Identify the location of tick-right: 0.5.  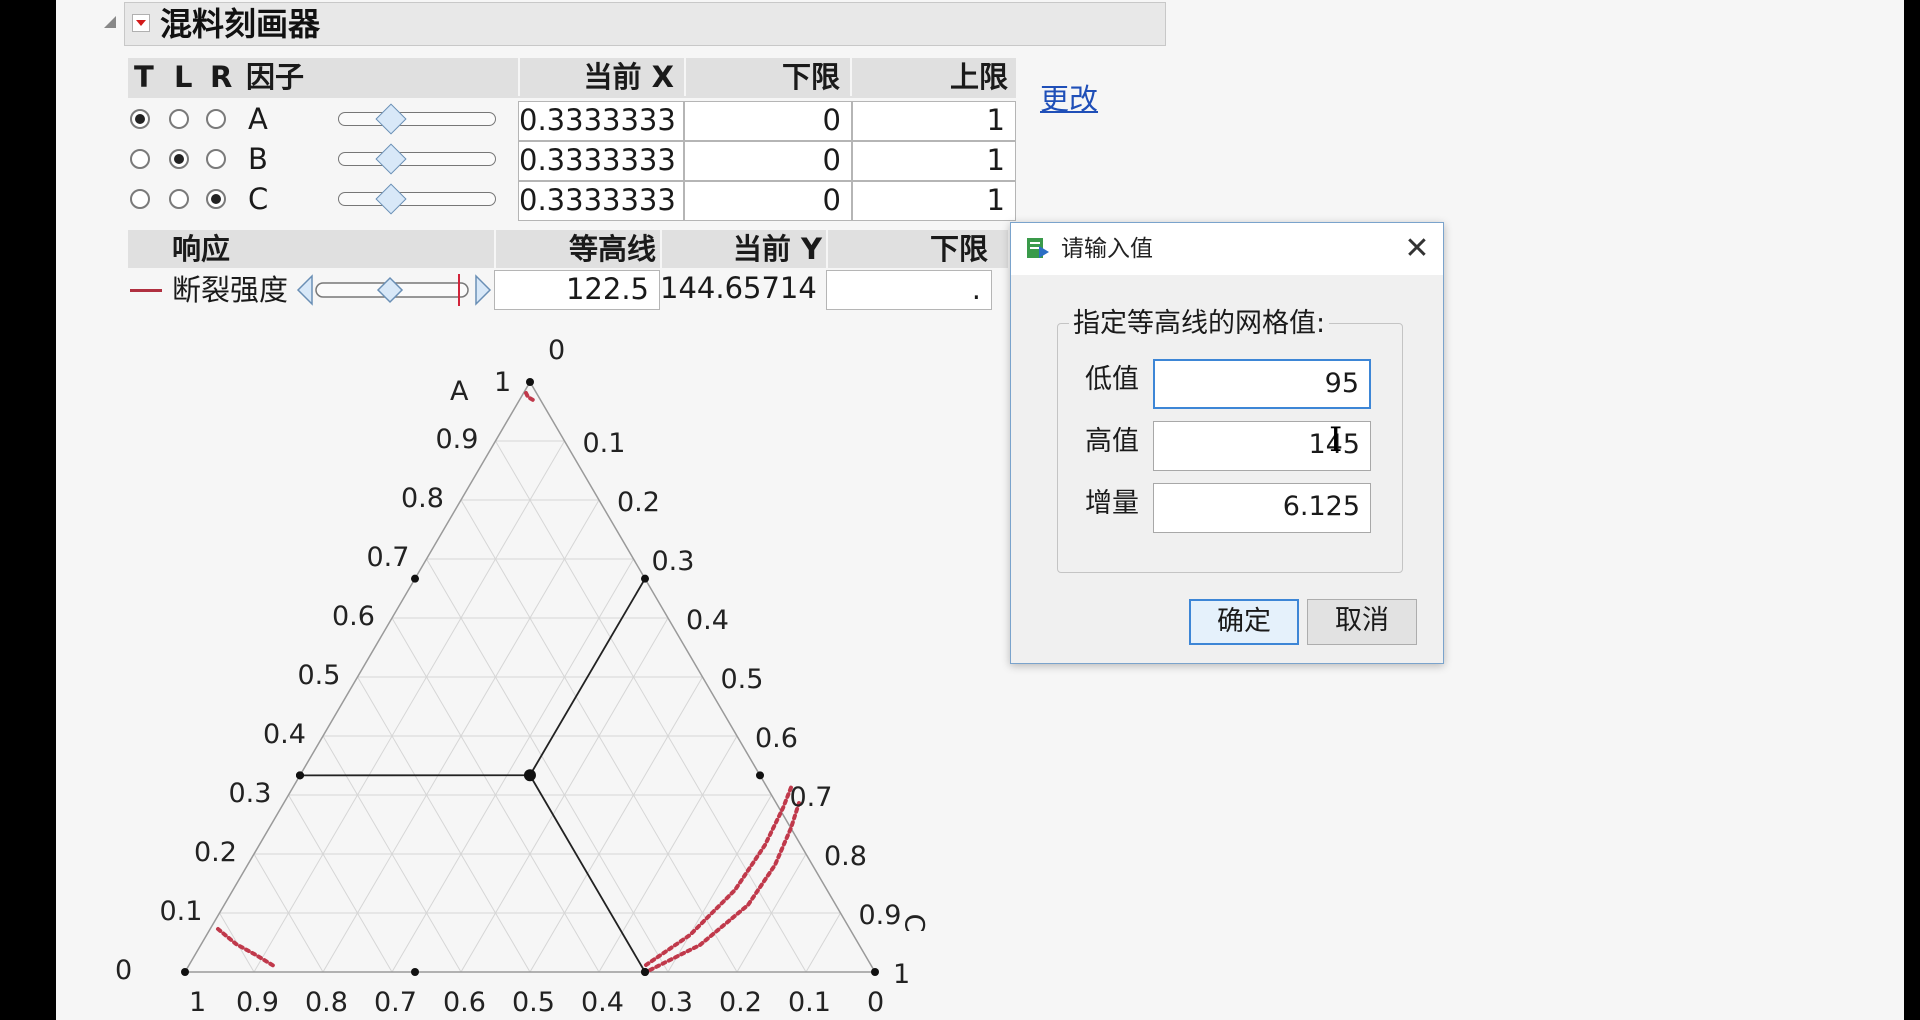
(742, 679).